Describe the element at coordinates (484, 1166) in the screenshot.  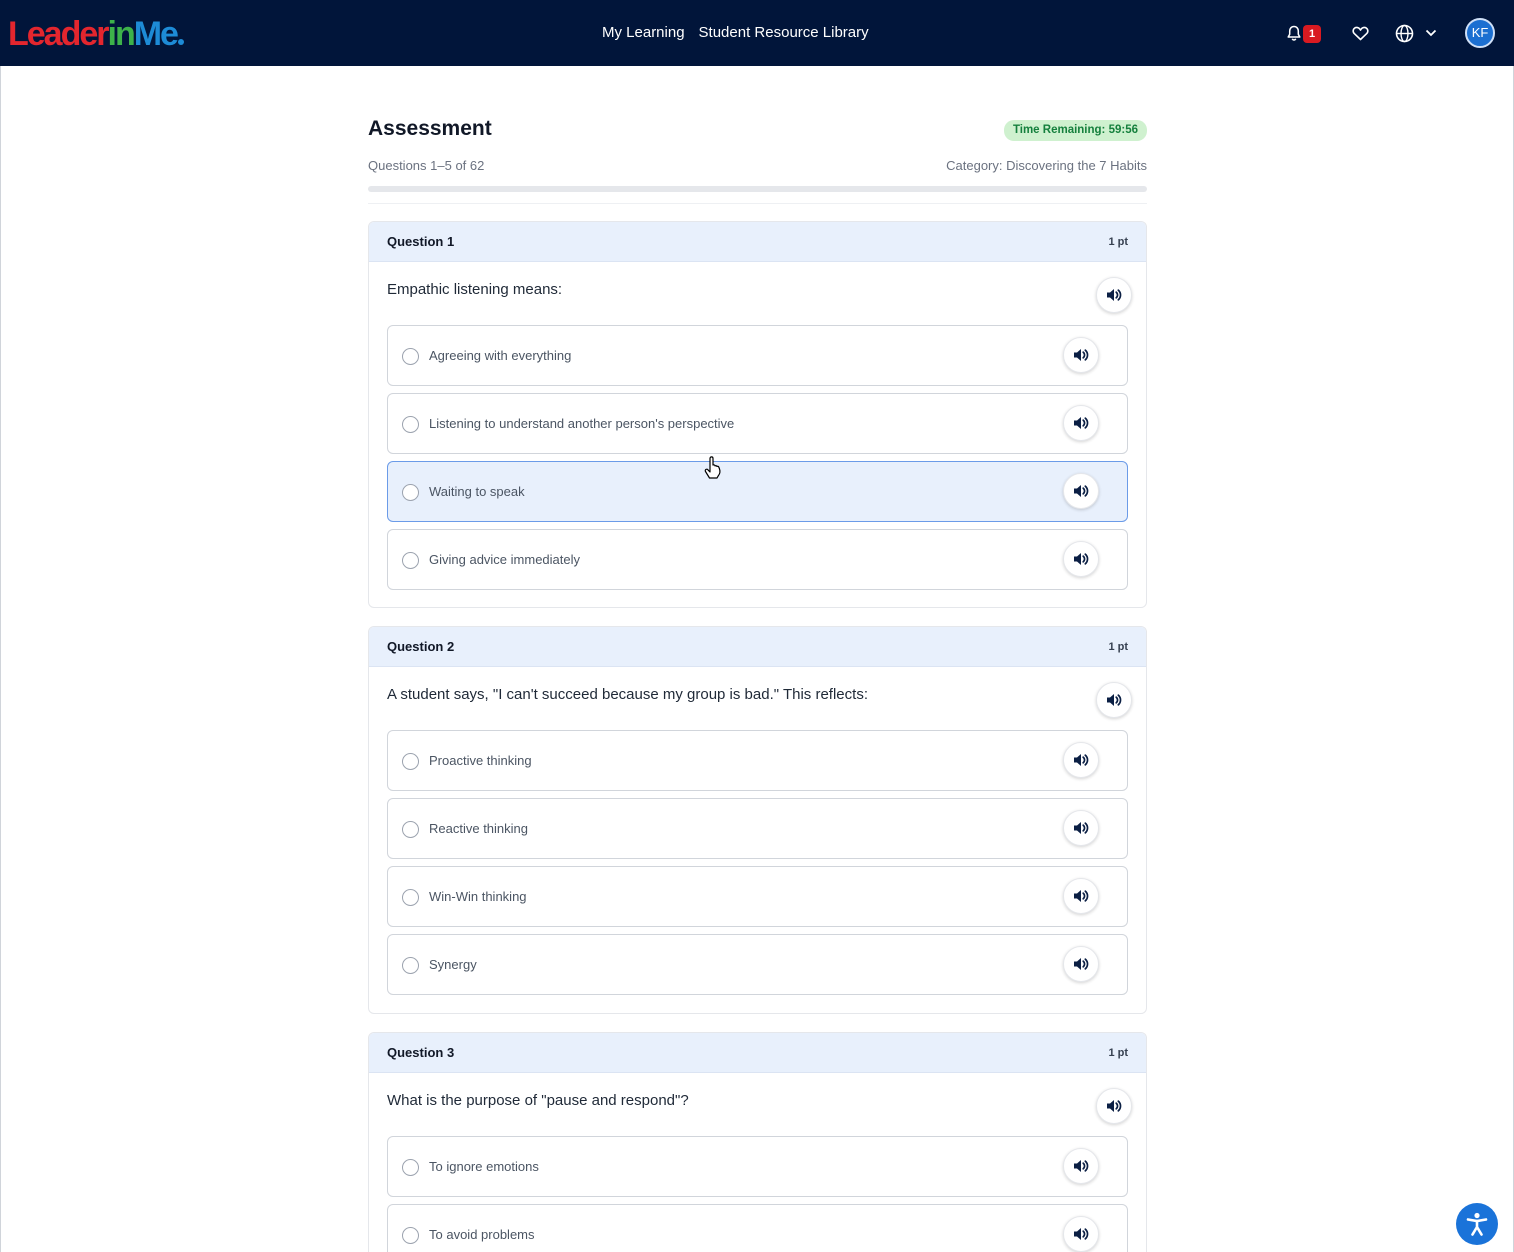
I see `answer-option-text: To ignore emotions` at that location.